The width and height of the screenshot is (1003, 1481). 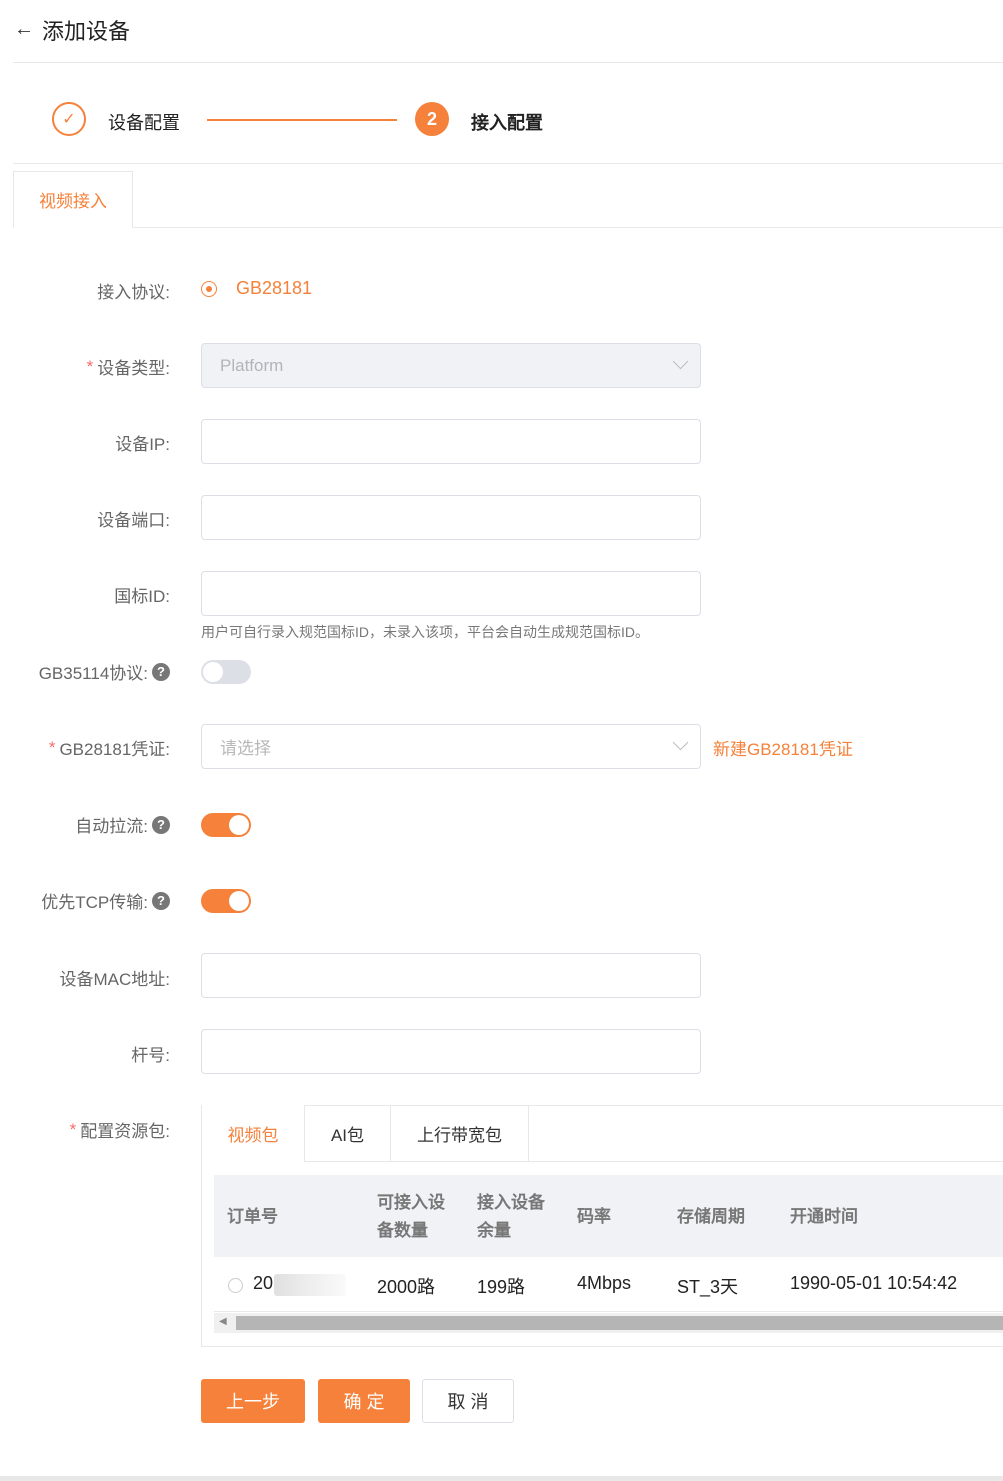 What do you see at coordinates (451, 365) in the screenshot?
I see `device-type-select: Platform` at bounding box center [451, 365].